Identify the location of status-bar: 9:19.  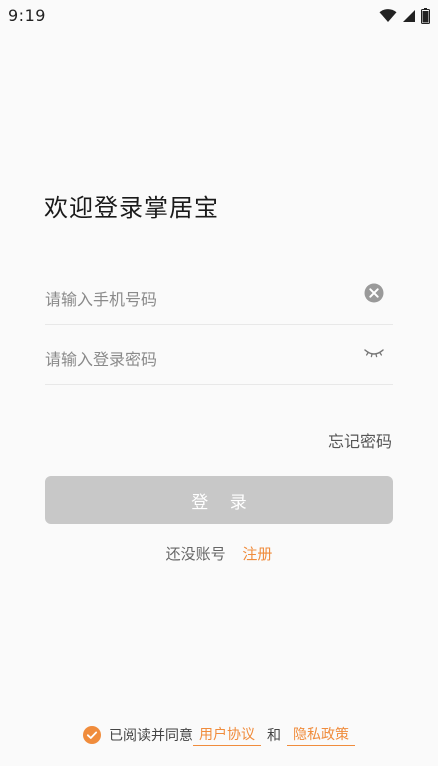
(219, 16).